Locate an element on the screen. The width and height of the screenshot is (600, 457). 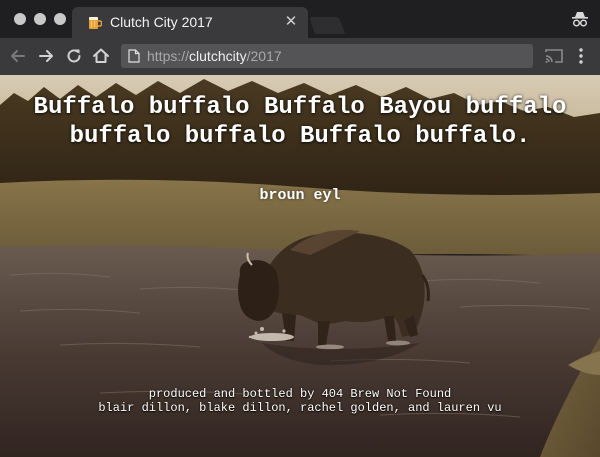
url-host: clutchcity is located at coordinates (218, 56).